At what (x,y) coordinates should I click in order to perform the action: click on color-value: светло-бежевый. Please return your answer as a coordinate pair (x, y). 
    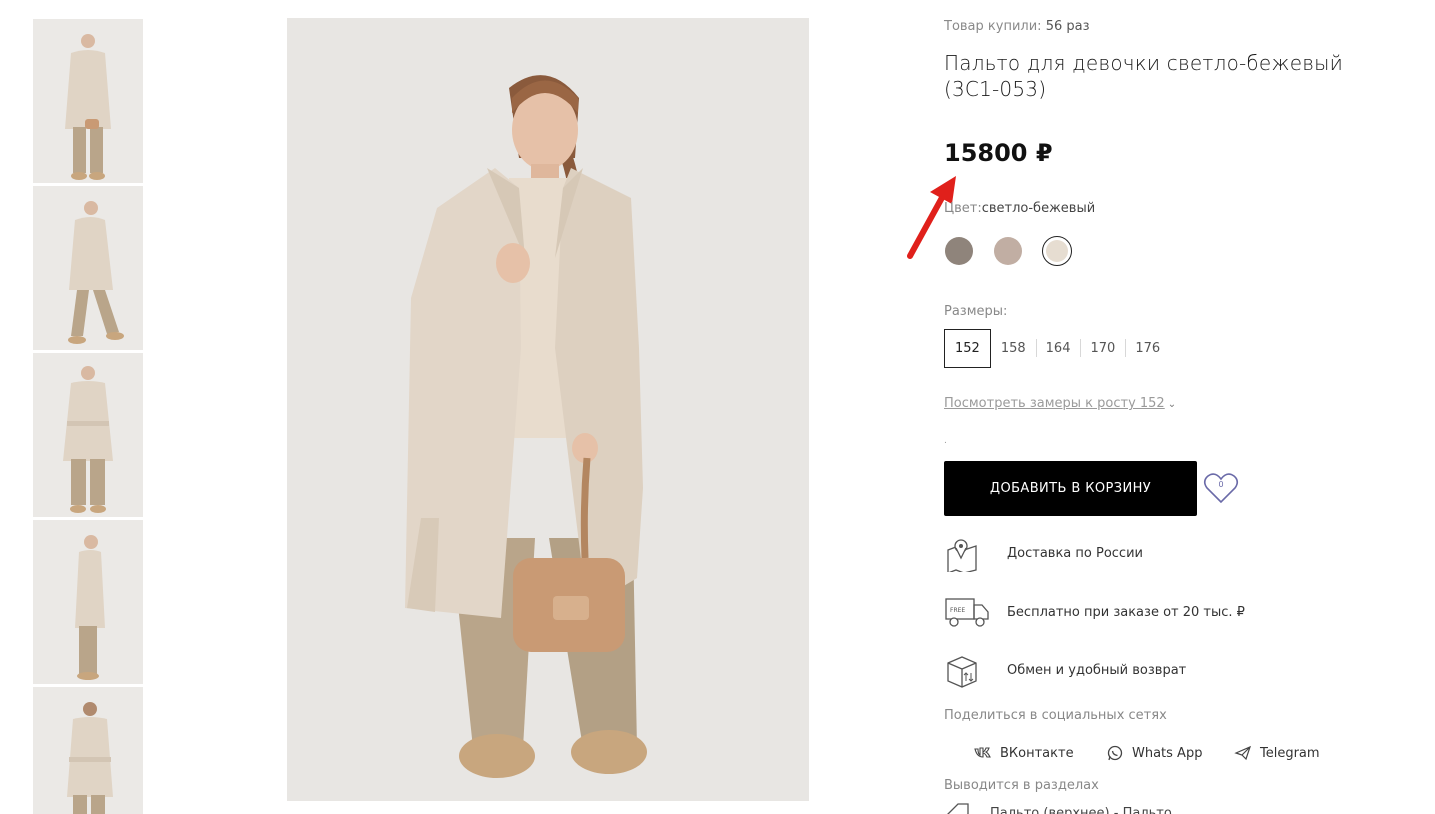
    Looking at the image, I should click on (1038, 208).